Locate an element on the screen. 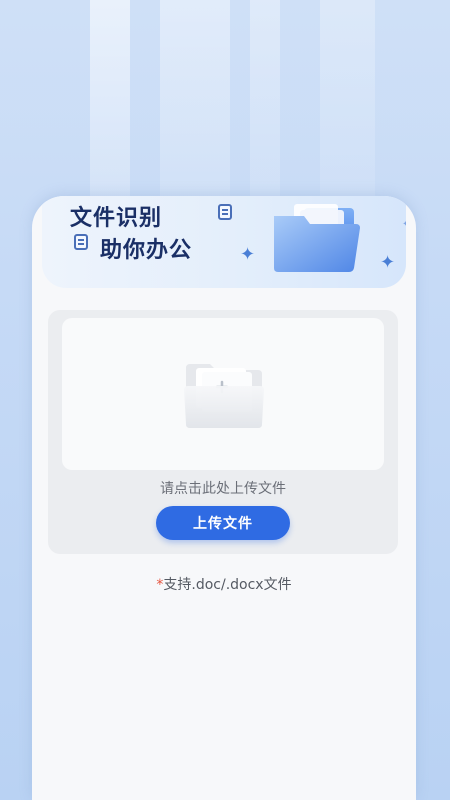  upload-file-button: 上传文件 is located at coordinates (223, 523).